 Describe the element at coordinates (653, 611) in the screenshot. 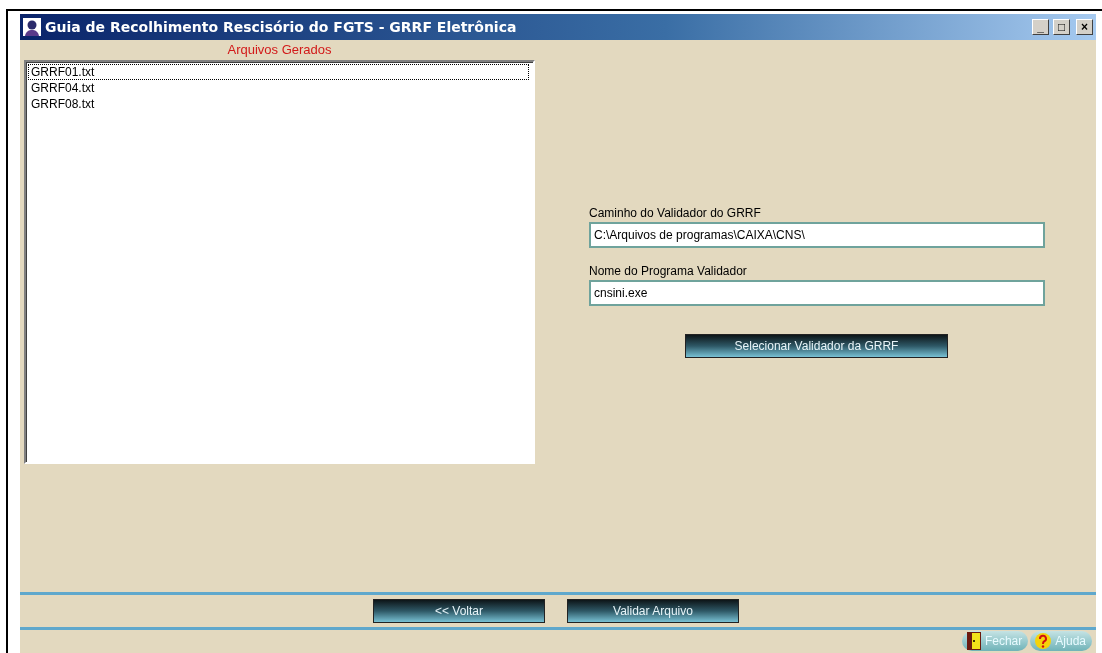

I see `validate-button: Validar Arquivo` at that location.